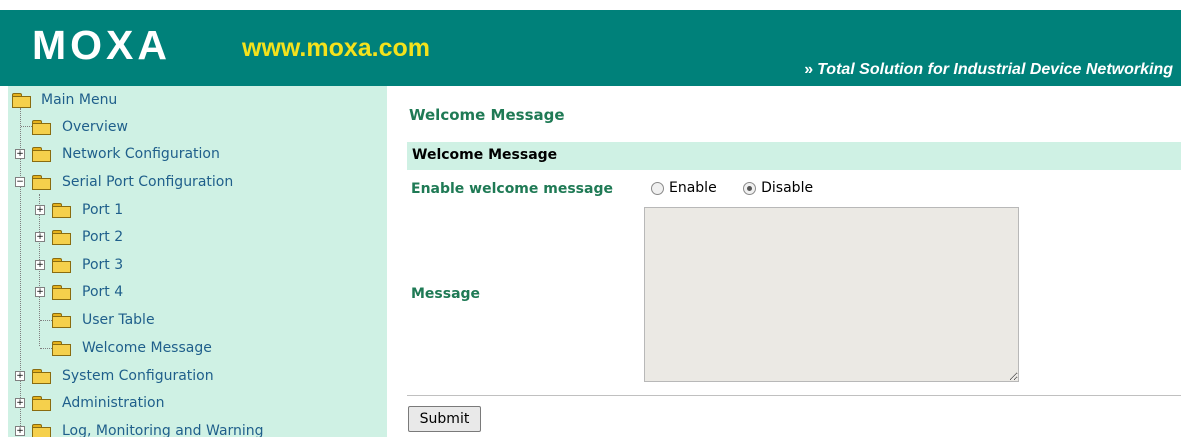  Describe the element at coordinates (485, 155) in the screenshot. I see `section-header-label: Welcome Message` at that location.